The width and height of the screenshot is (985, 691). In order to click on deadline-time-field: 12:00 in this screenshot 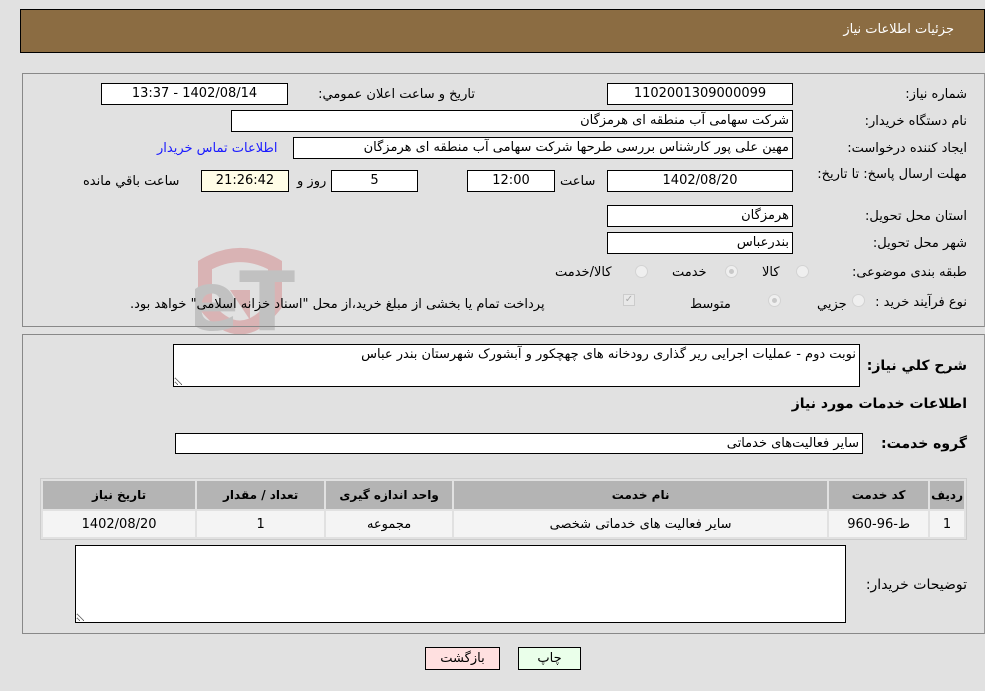, I will do `click(511, 181)`.